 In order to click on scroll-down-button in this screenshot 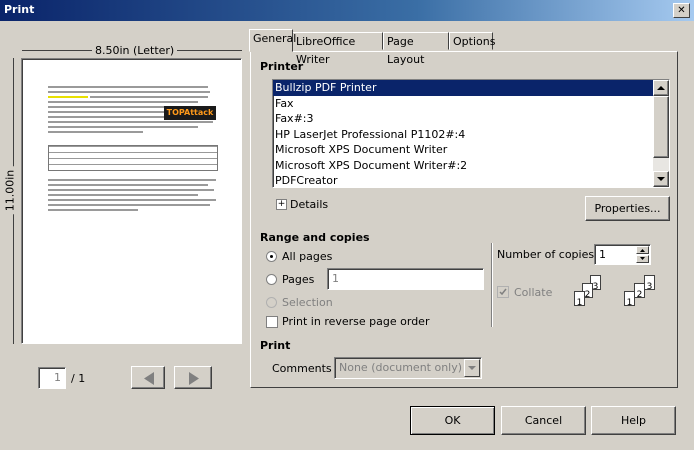, I will do `click(661, 179)`.